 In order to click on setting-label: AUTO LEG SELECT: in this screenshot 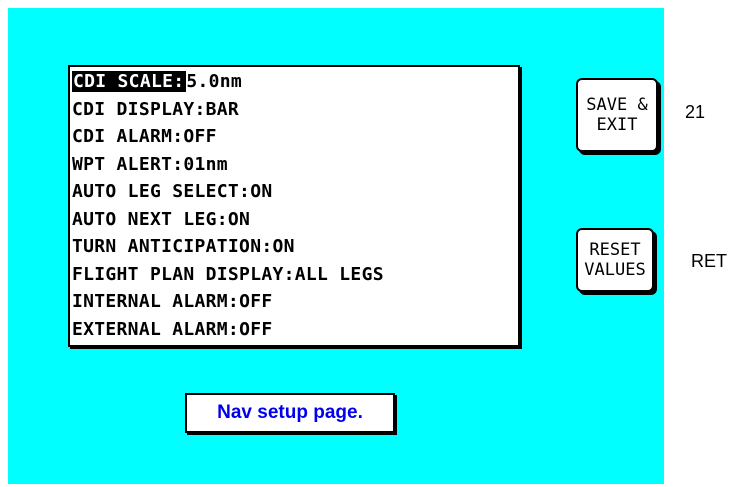, I will do `click(161, 191)`.